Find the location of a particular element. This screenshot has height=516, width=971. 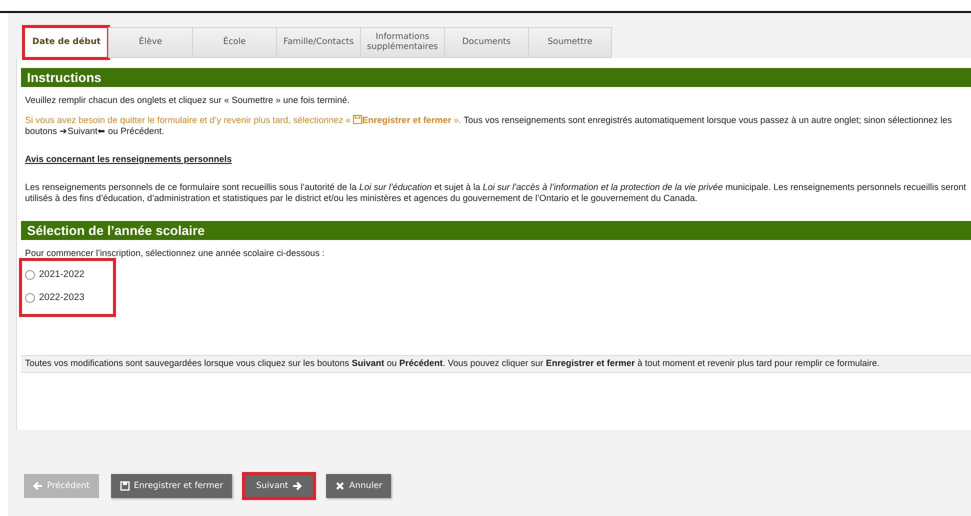

tab: Date de début is located at coordinates (66, 42).